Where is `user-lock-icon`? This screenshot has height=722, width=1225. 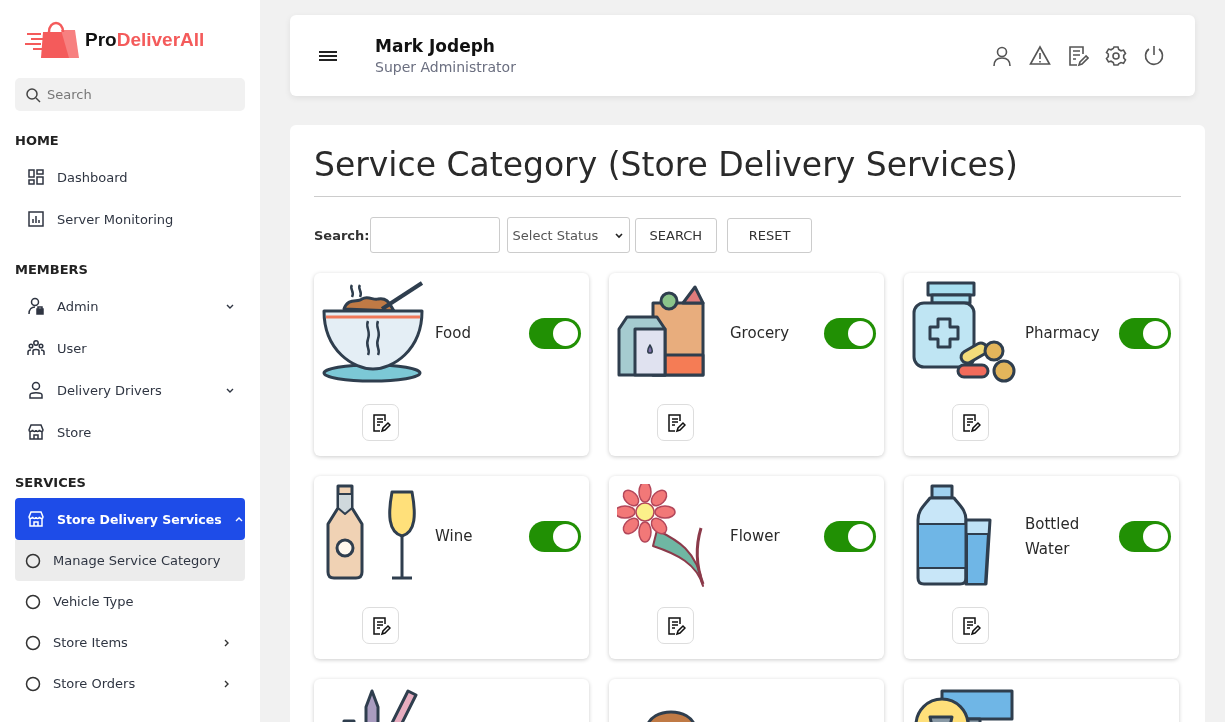
user-lock-icon is located at coordinates (36, 306).